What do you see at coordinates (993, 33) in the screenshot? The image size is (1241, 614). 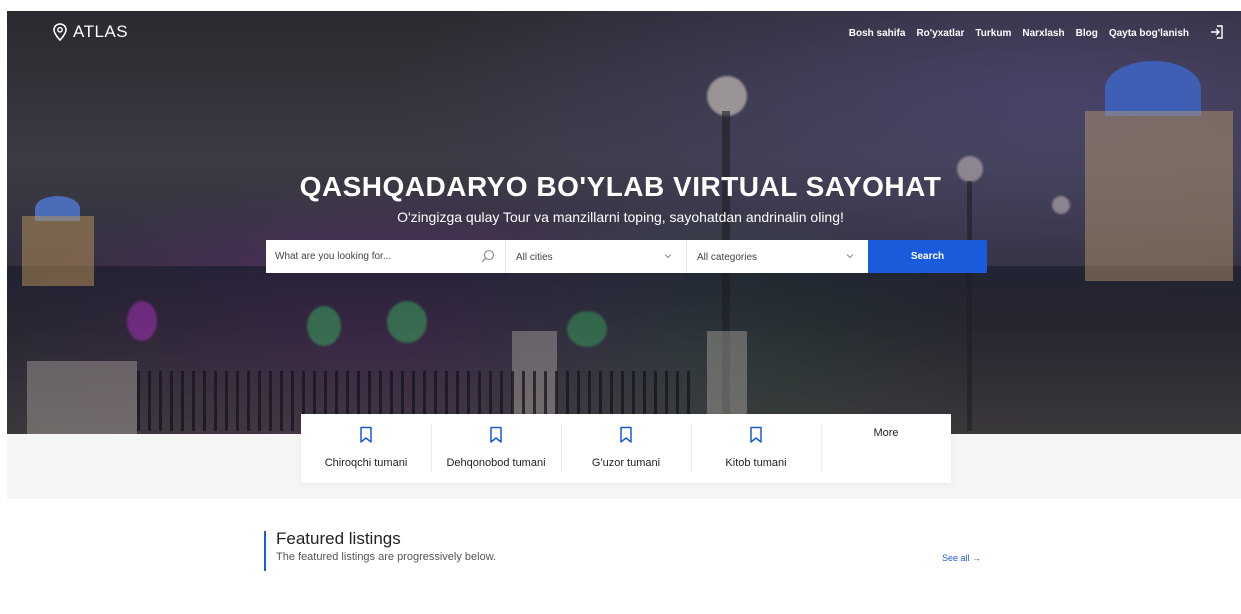 I see `nav-item-category: Turkum` at bounding box center [993, 33].